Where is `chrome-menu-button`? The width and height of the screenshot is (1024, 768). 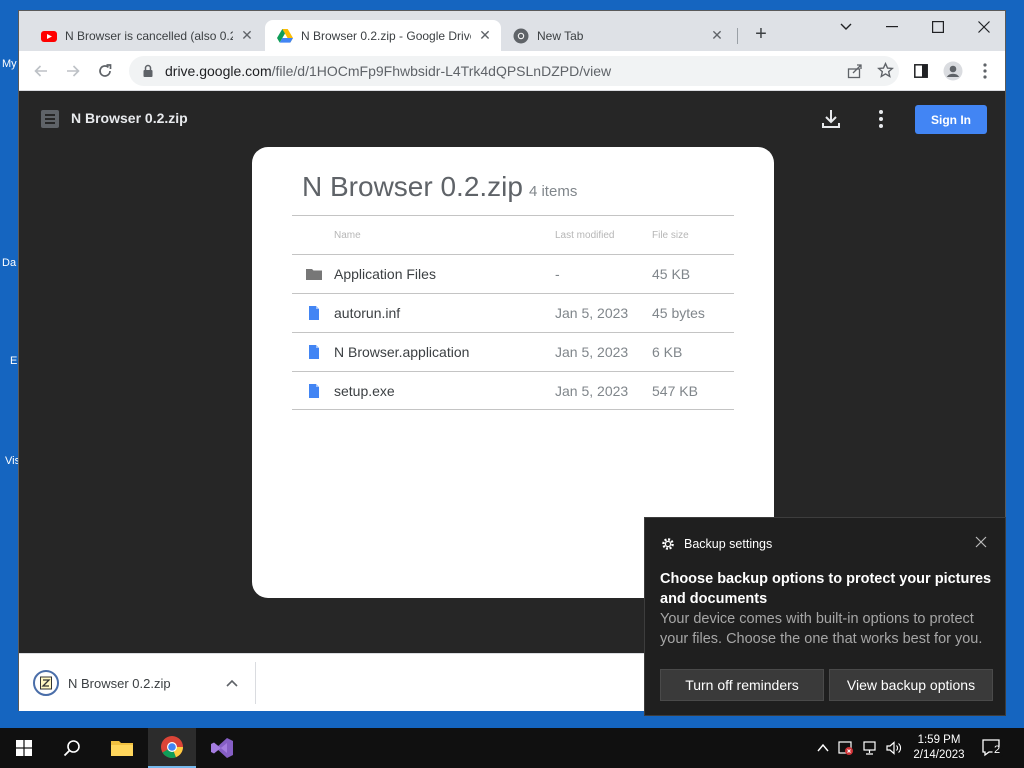 chrome-menu-button is located at coordinates (985, 71).